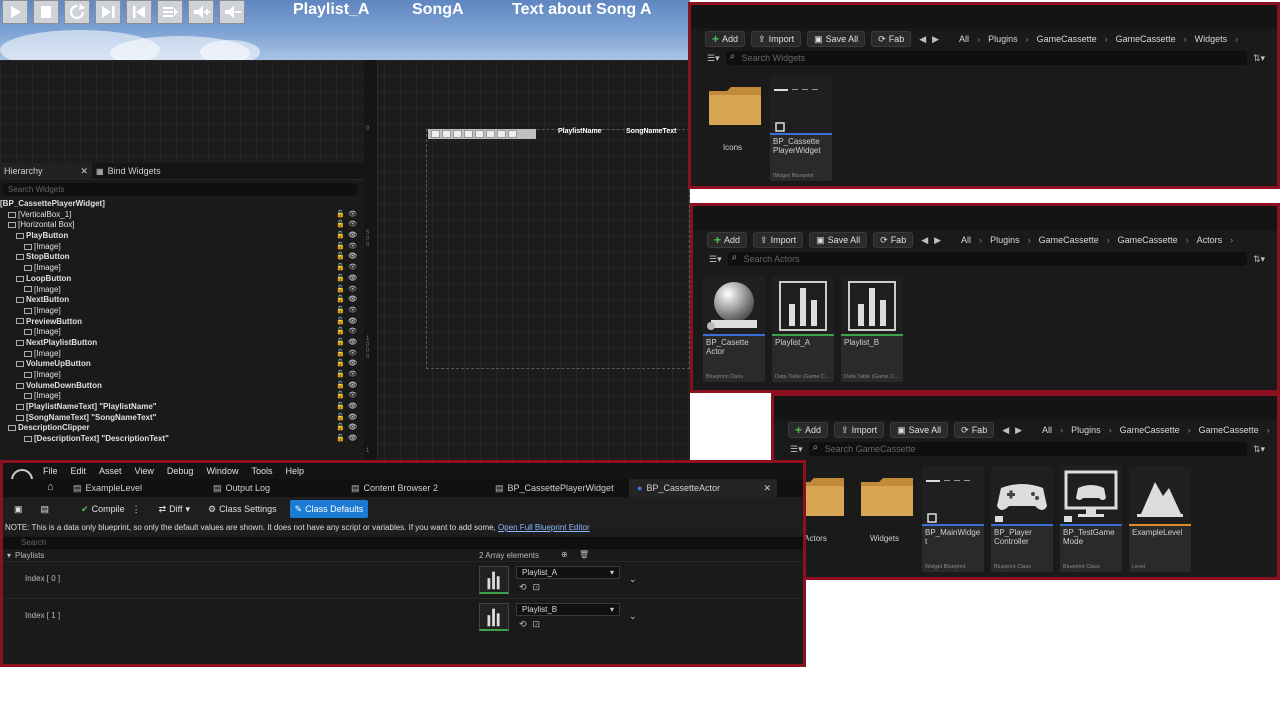 The width and height of the screenshot is (1280, 720). What do you see at coordinates (987, 258) in the screenshot?
I see `asset-search-input: Search Actors` at bounding box center [987, 258].